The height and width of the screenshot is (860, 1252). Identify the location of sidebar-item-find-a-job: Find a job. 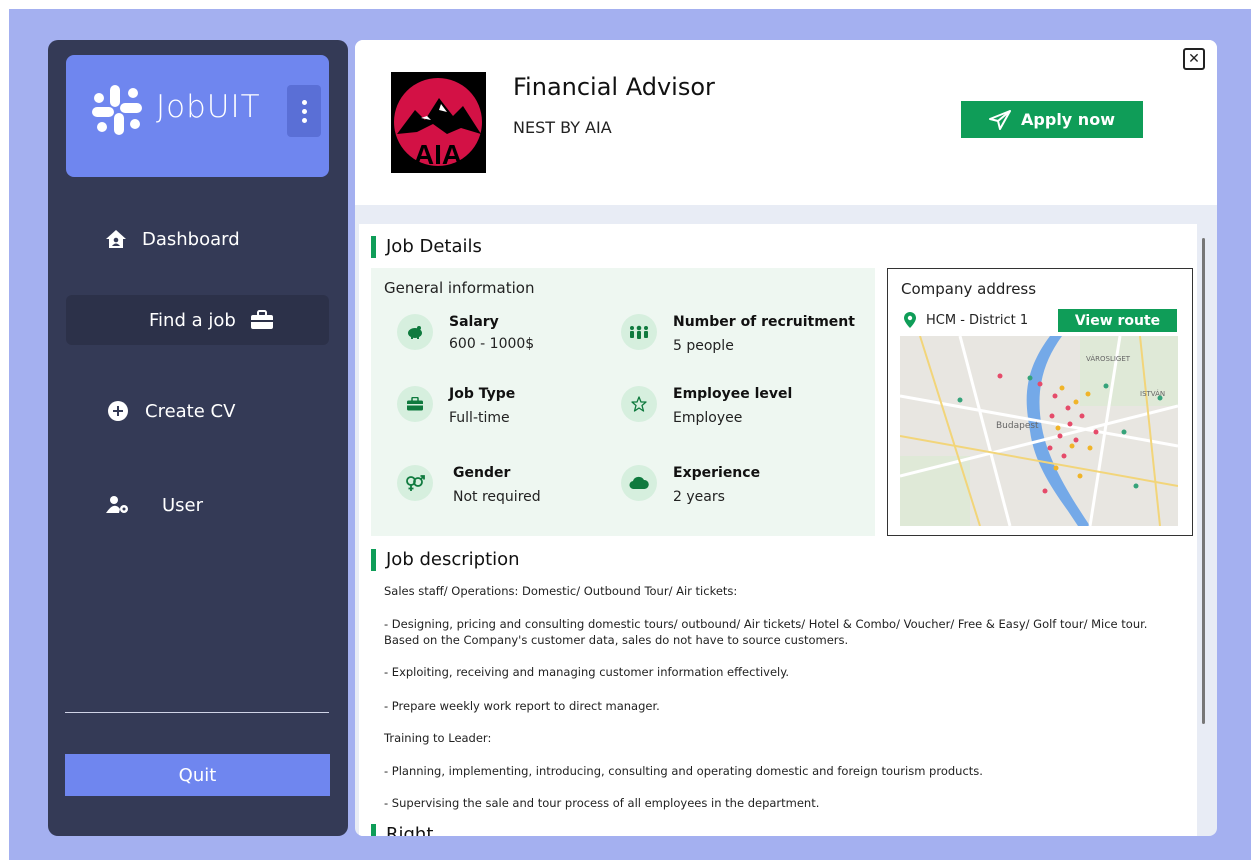
(197, 320).